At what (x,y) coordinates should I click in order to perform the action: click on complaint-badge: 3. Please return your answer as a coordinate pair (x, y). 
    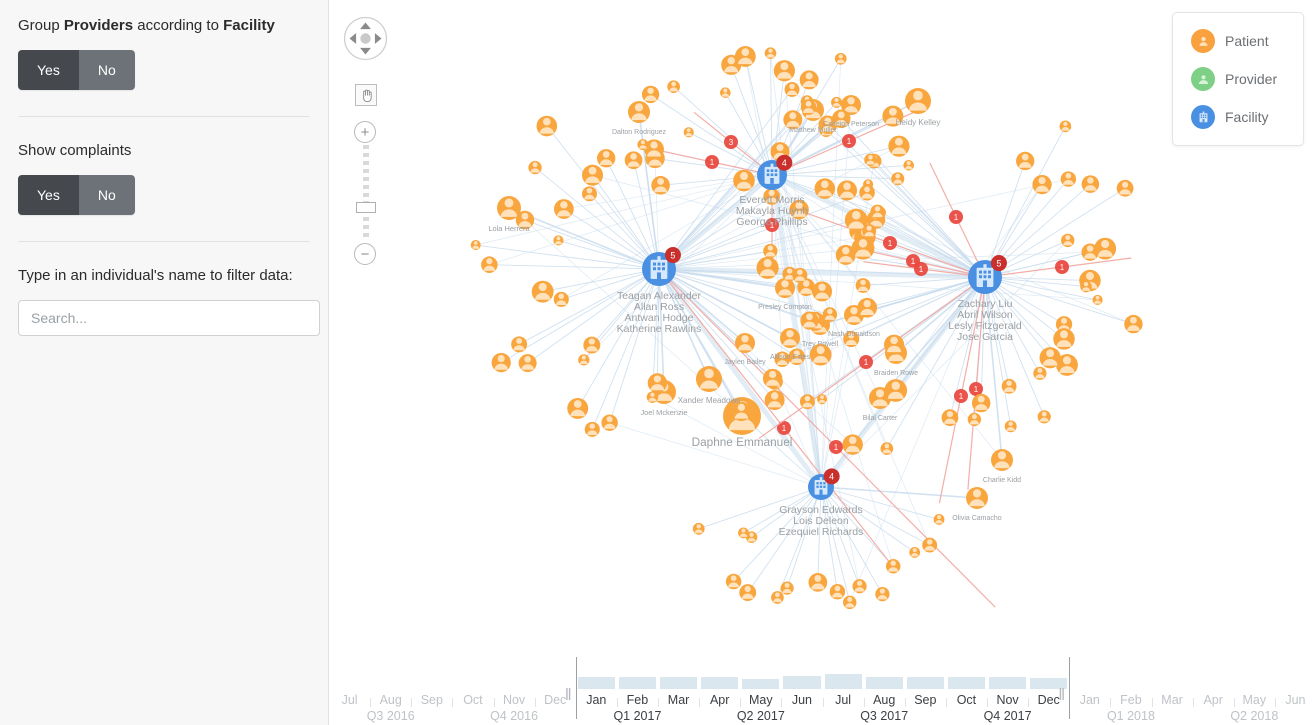
    Looking at the image, I should click on (731, 142).